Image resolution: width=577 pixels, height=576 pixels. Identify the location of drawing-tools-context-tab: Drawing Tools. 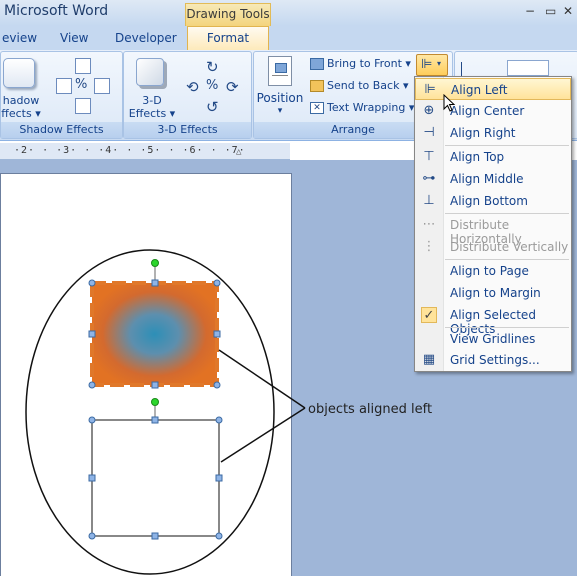
(228, 15).